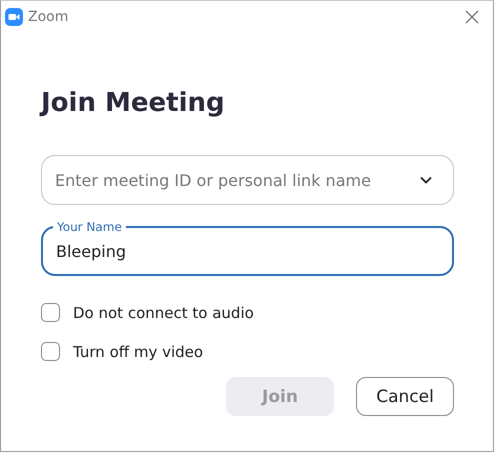  What do you see at coordinates (14, 17) in the screenshot?
I see `app-logo-icon` at bounding box center [14, 17].